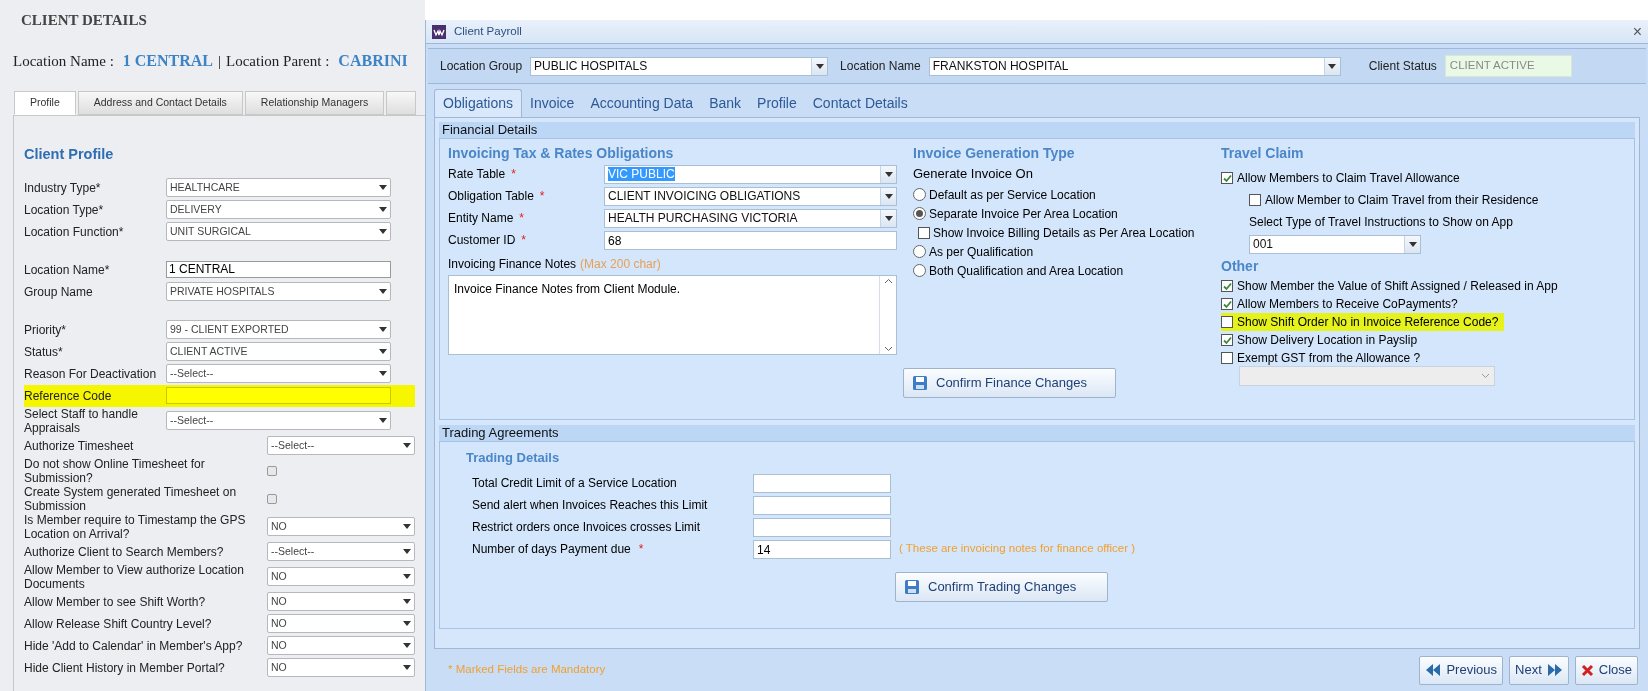  What do you see at coordinates (822, 549) in the screenshot?
I see `text-field: 14` at bounding box center [822, 549].